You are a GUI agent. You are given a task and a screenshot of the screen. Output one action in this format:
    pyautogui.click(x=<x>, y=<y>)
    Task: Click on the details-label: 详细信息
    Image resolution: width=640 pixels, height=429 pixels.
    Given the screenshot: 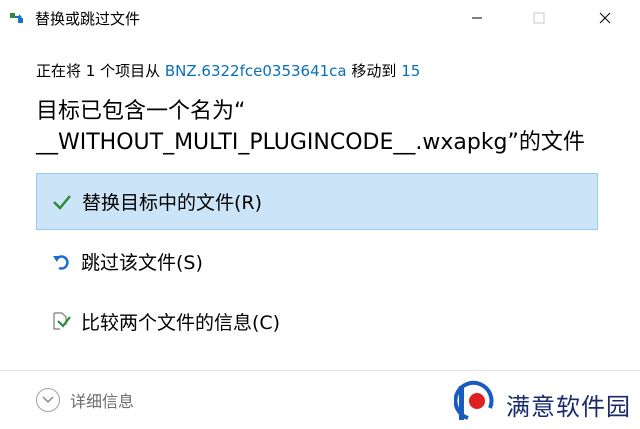 What is the action you would take?
    pyautogui.click(x=102, y=401)
    